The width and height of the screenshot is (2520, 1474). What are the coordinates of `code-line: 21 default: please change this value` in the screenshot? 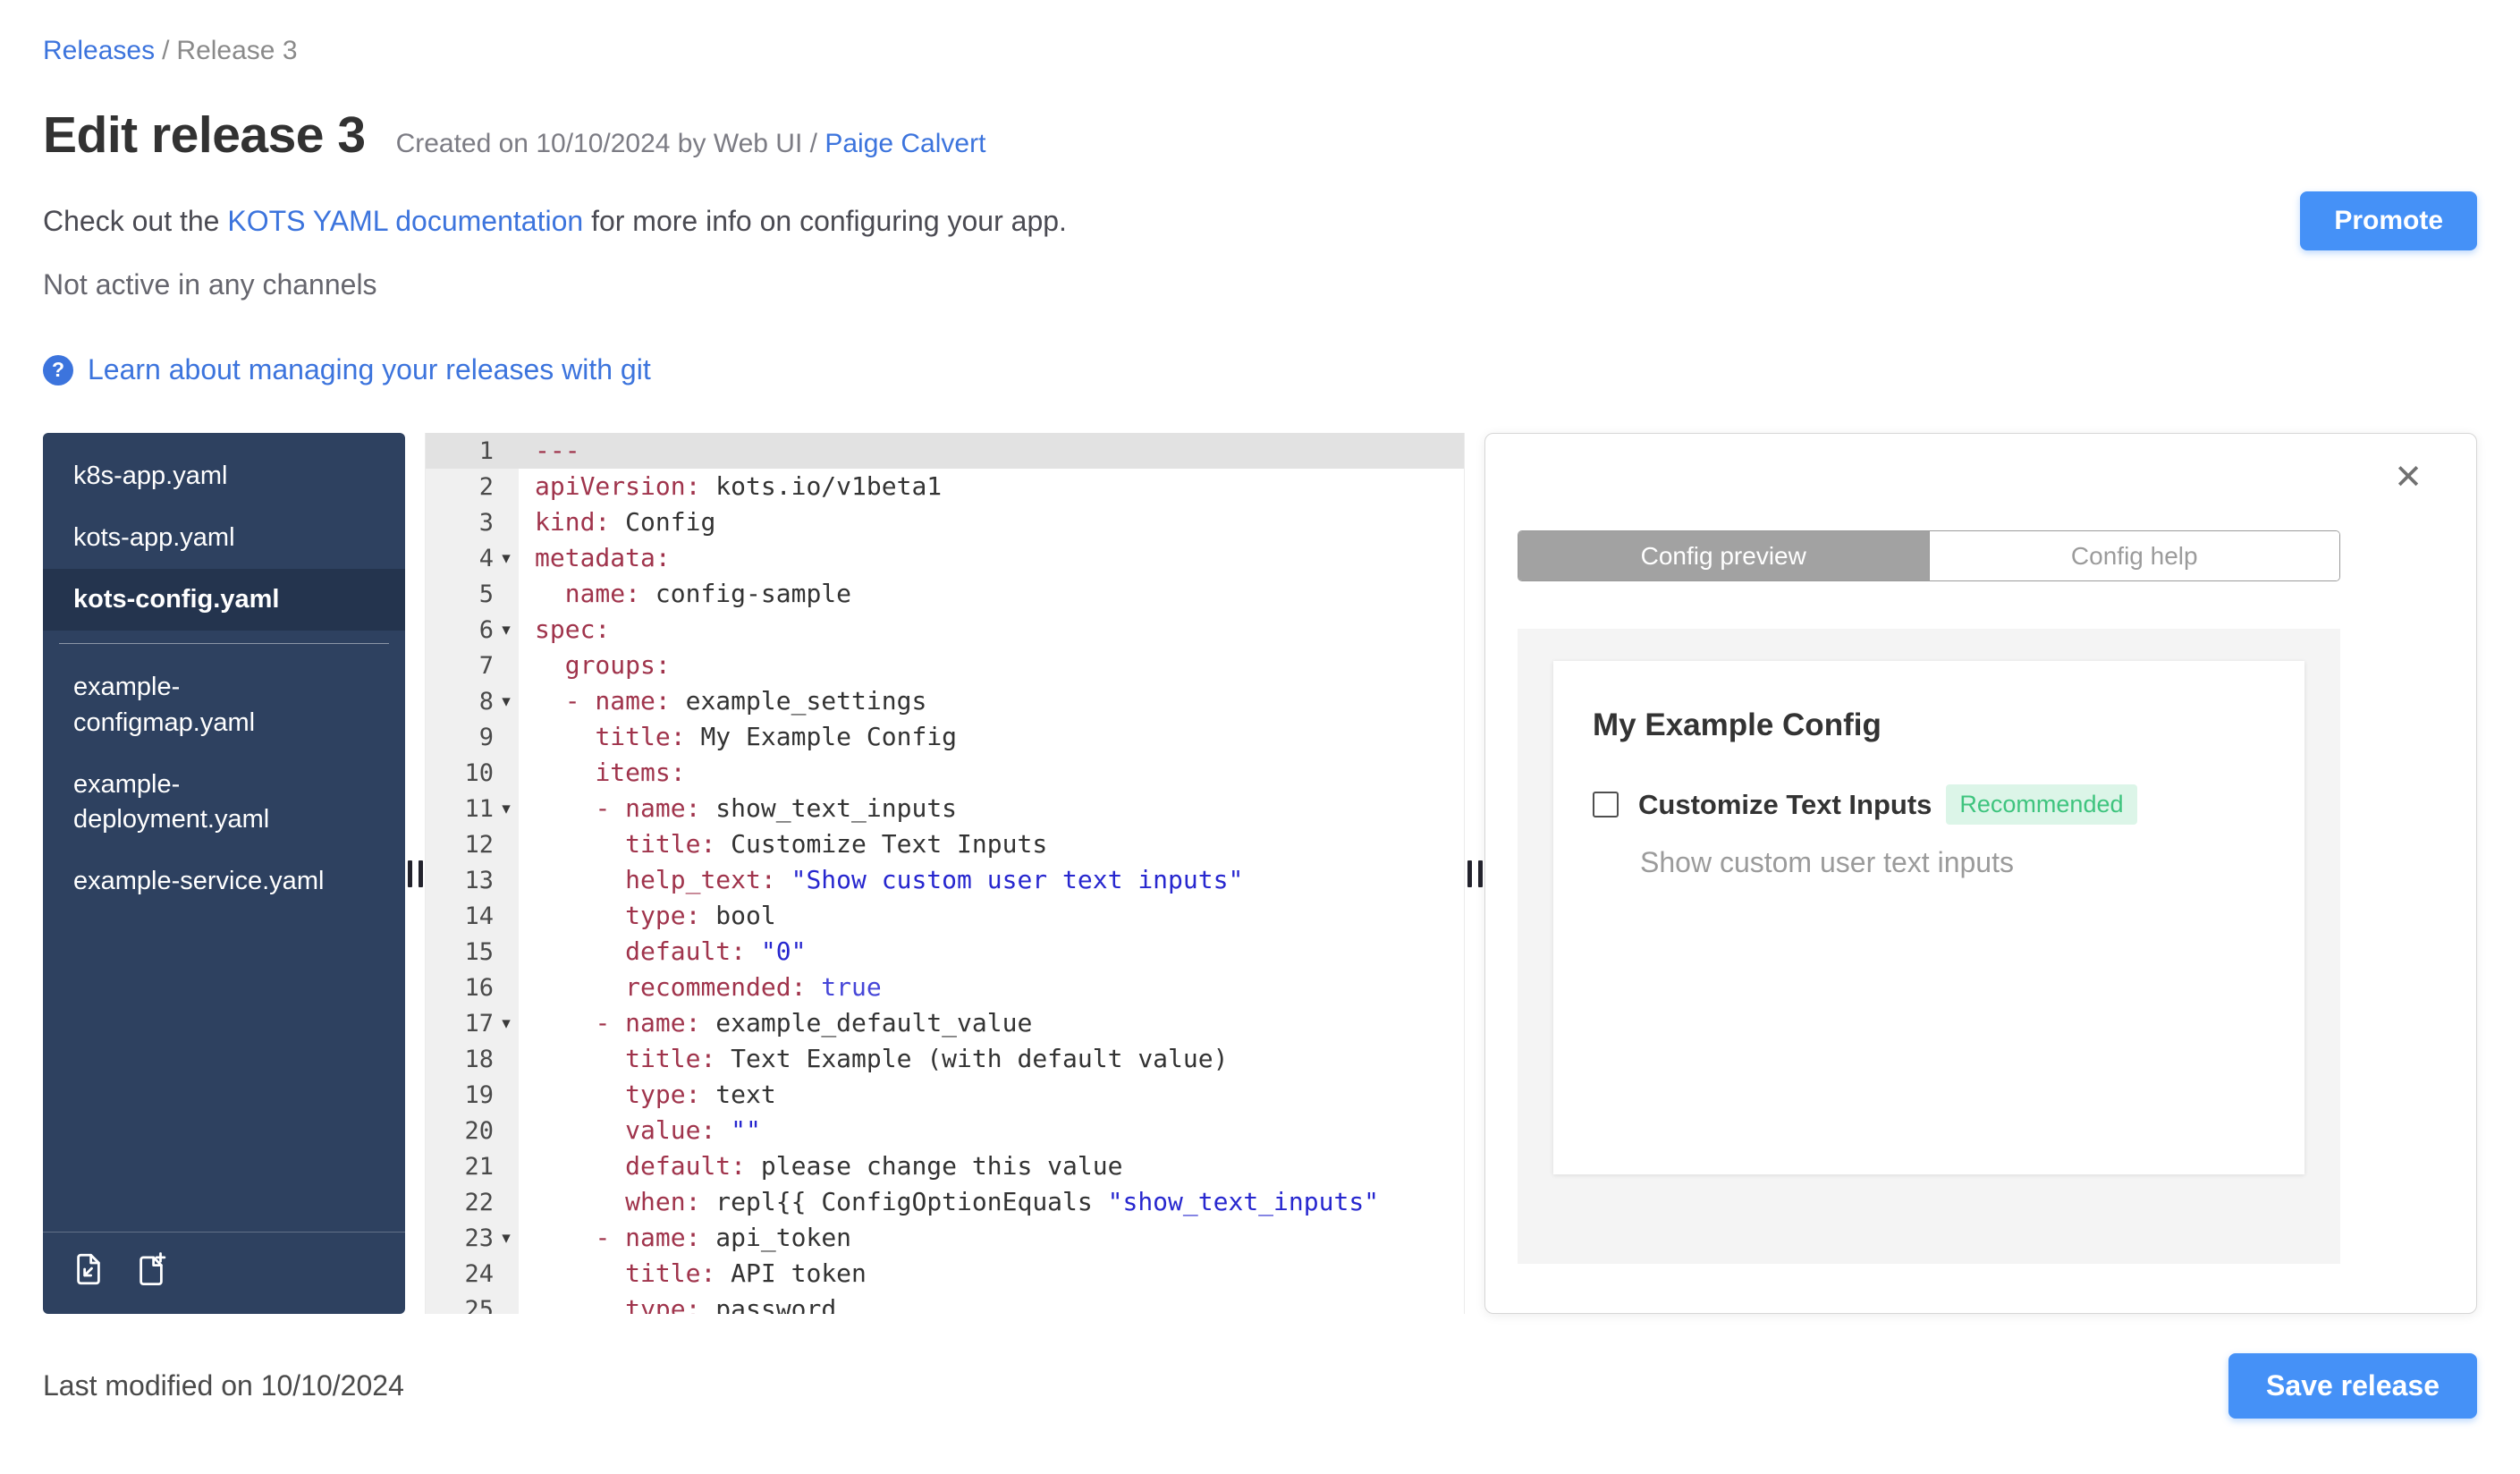 It's located at (945, 1166).